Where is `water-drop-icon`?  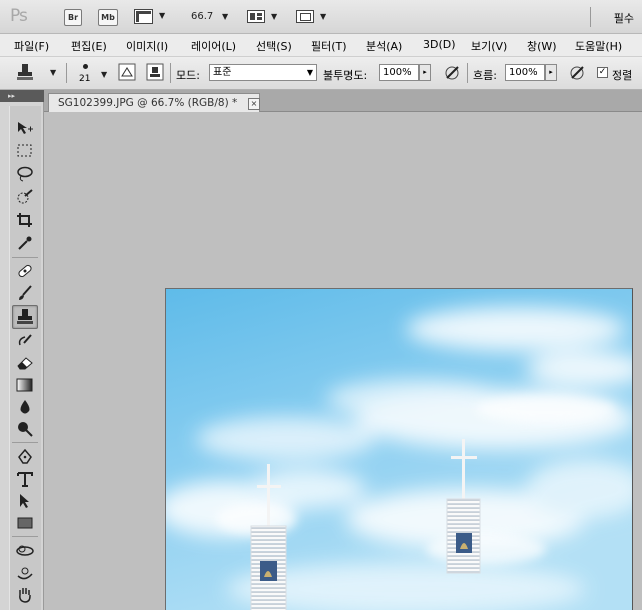 water-drop-icon is located at coordinates (25, 407).